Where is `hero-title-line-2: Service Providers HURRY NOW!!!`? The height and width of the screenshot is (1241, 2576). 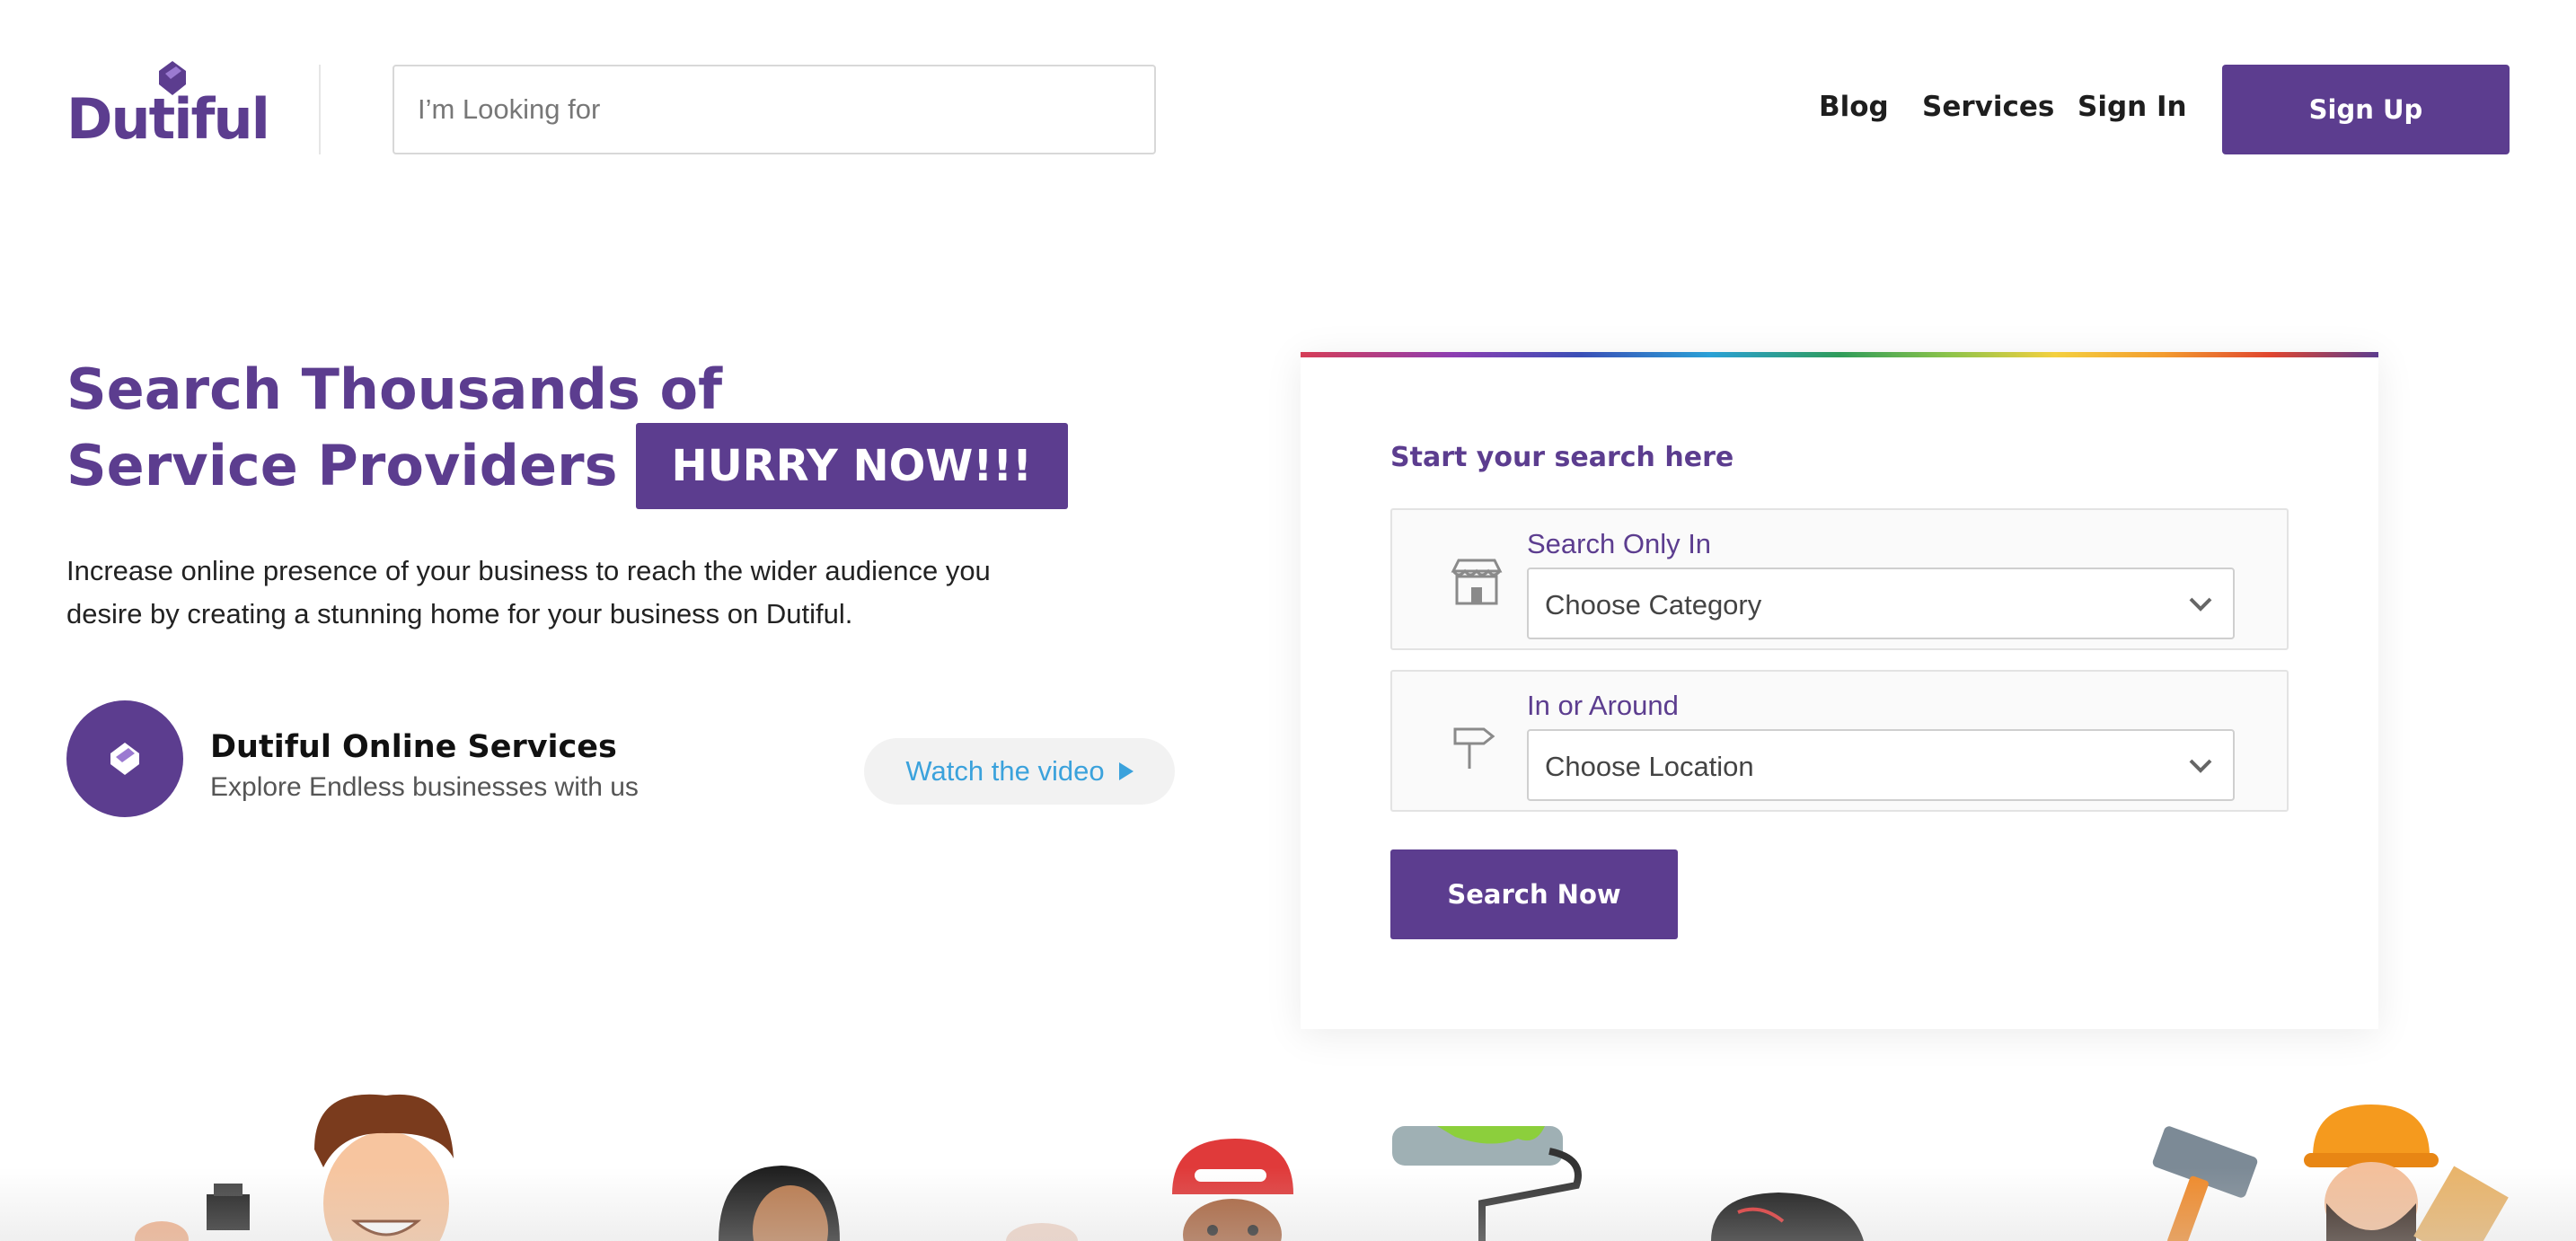
hero-title-line-2: Service Providers HURRY NOW!!! is located at coordinates (567, 468).